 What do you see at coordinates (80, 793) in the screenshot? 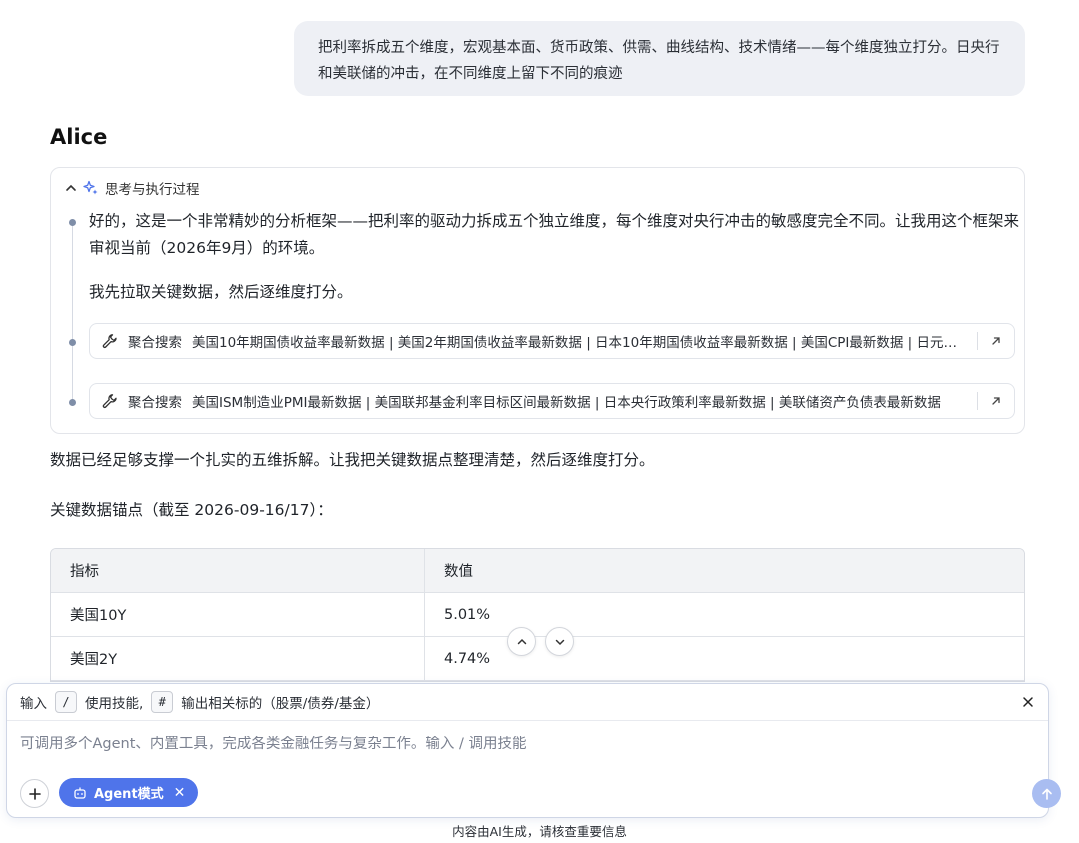
I see `robot-icon` at bounding box center [80, 793].